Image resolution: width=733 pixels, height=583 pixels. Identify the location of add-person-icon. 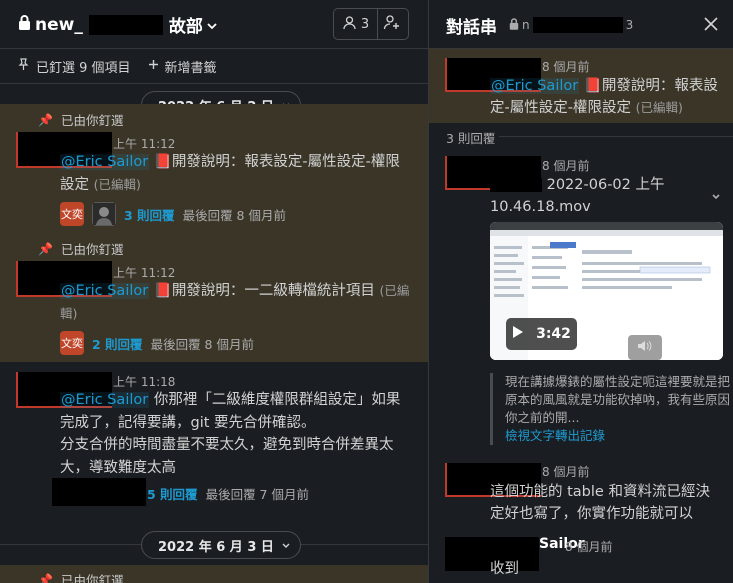
(392, 24).